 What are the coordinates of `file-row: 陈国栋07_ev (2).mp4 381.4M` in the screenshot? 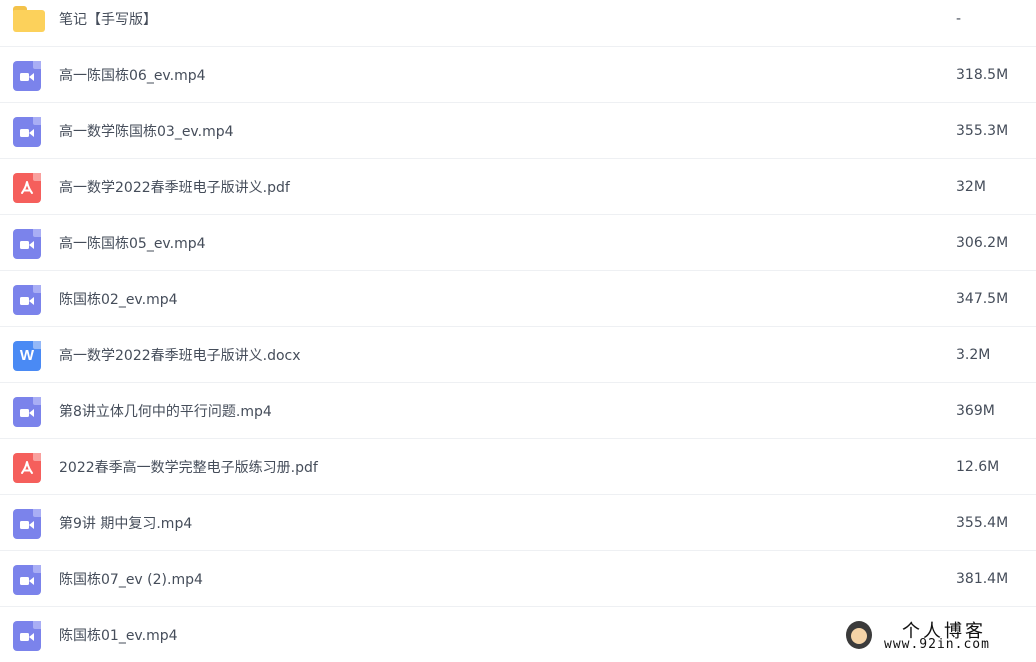 It's located at (518, 579).